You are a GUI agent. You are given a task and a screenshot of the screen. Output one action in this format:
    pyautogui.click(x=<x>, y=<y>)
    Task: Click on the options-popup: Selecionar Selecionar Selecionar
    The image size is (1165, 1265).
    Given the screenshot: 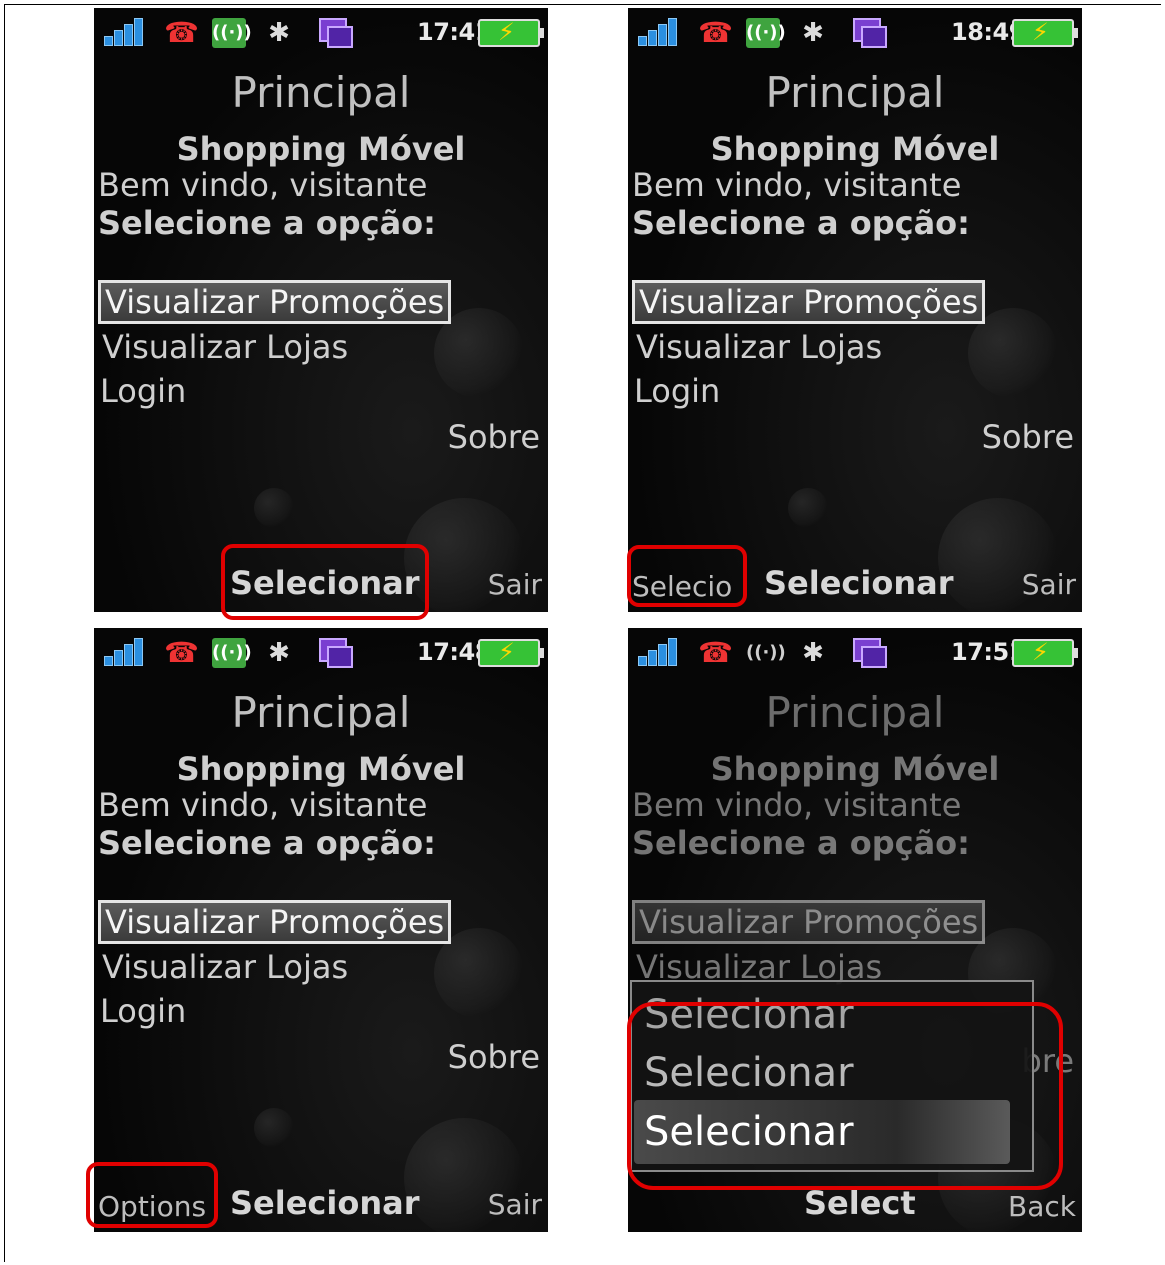 What is the action you would take?
    pyautogui.click(x=832, y=1076)
    